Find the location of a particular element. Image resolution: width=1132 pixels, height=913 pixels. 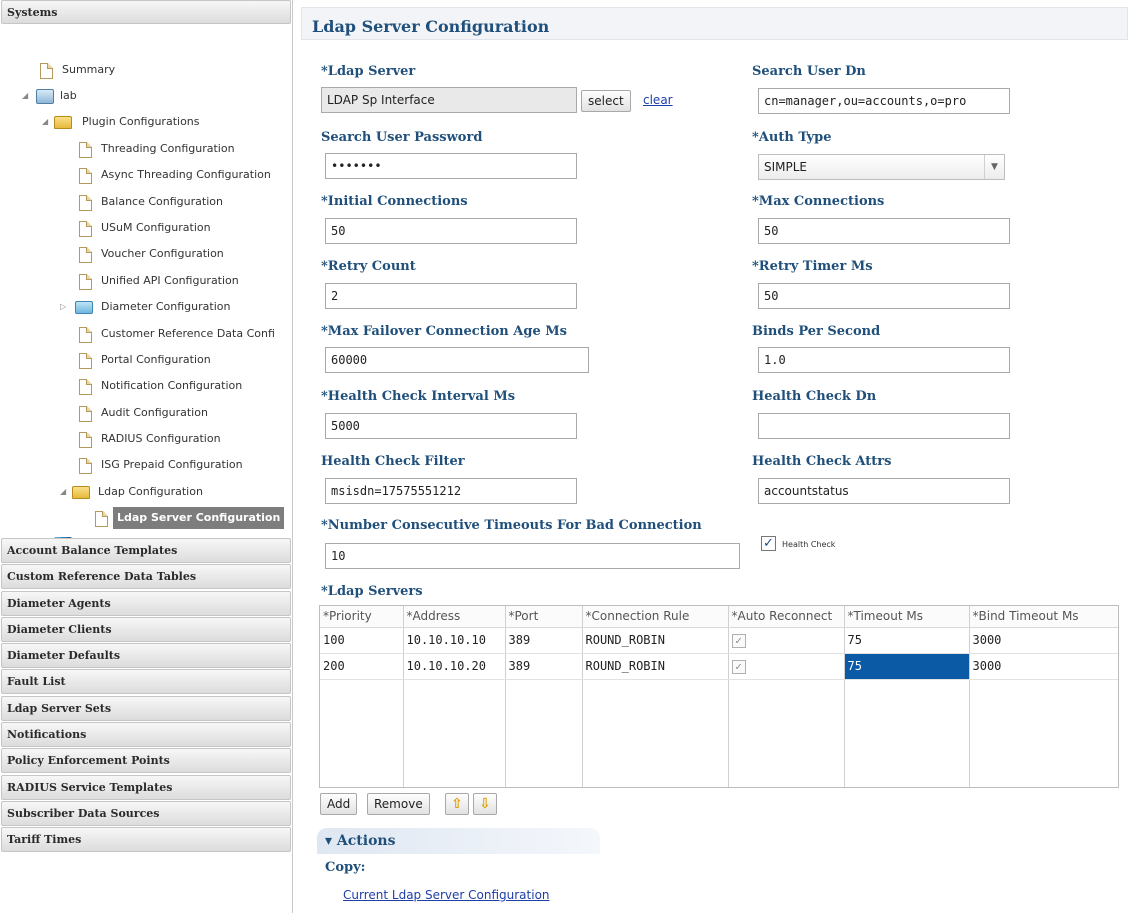

accordion-header-radius-service-templates: RADIUS Service Templates is located at coordinates (146, 787).